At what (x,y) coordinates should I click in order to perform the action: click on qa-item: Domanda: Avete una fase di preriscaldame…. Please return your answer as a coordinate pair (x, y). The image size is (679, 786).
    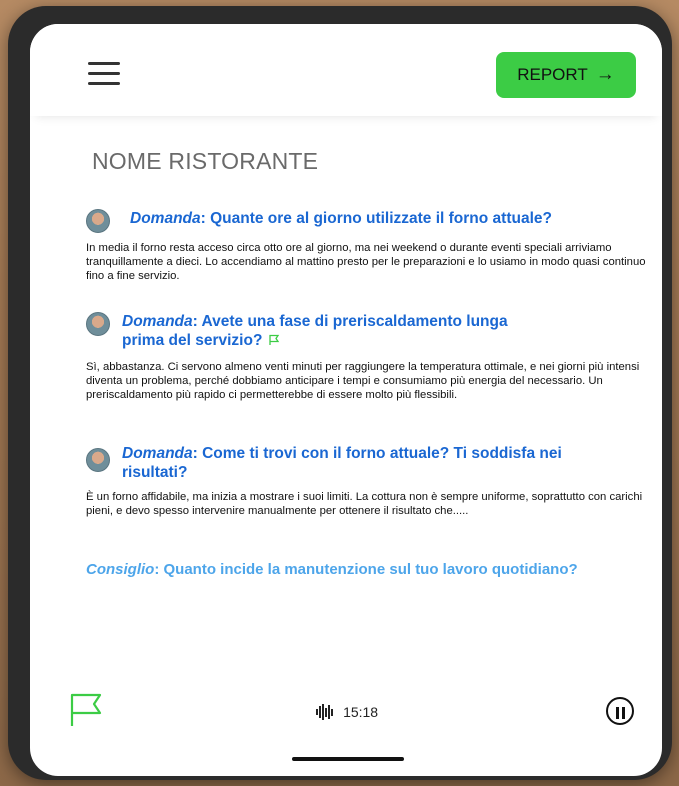
    Looking at the image, I should click on (366, 357).